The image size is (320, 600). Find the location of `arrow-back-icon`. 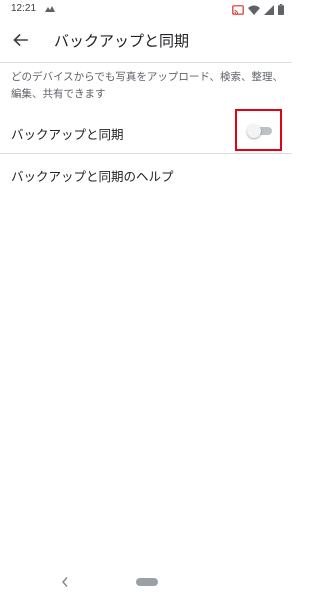

arrow-back-icon is located at coordinates (20, 40).